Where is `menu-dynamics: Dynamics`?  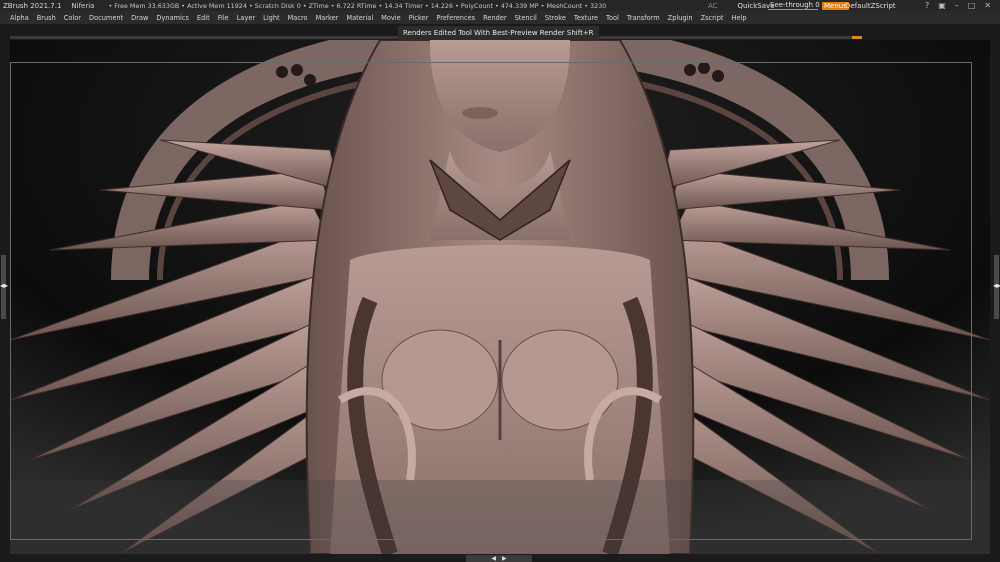
menu-dynamics: Dynamics is located at coordinates (172, 18).